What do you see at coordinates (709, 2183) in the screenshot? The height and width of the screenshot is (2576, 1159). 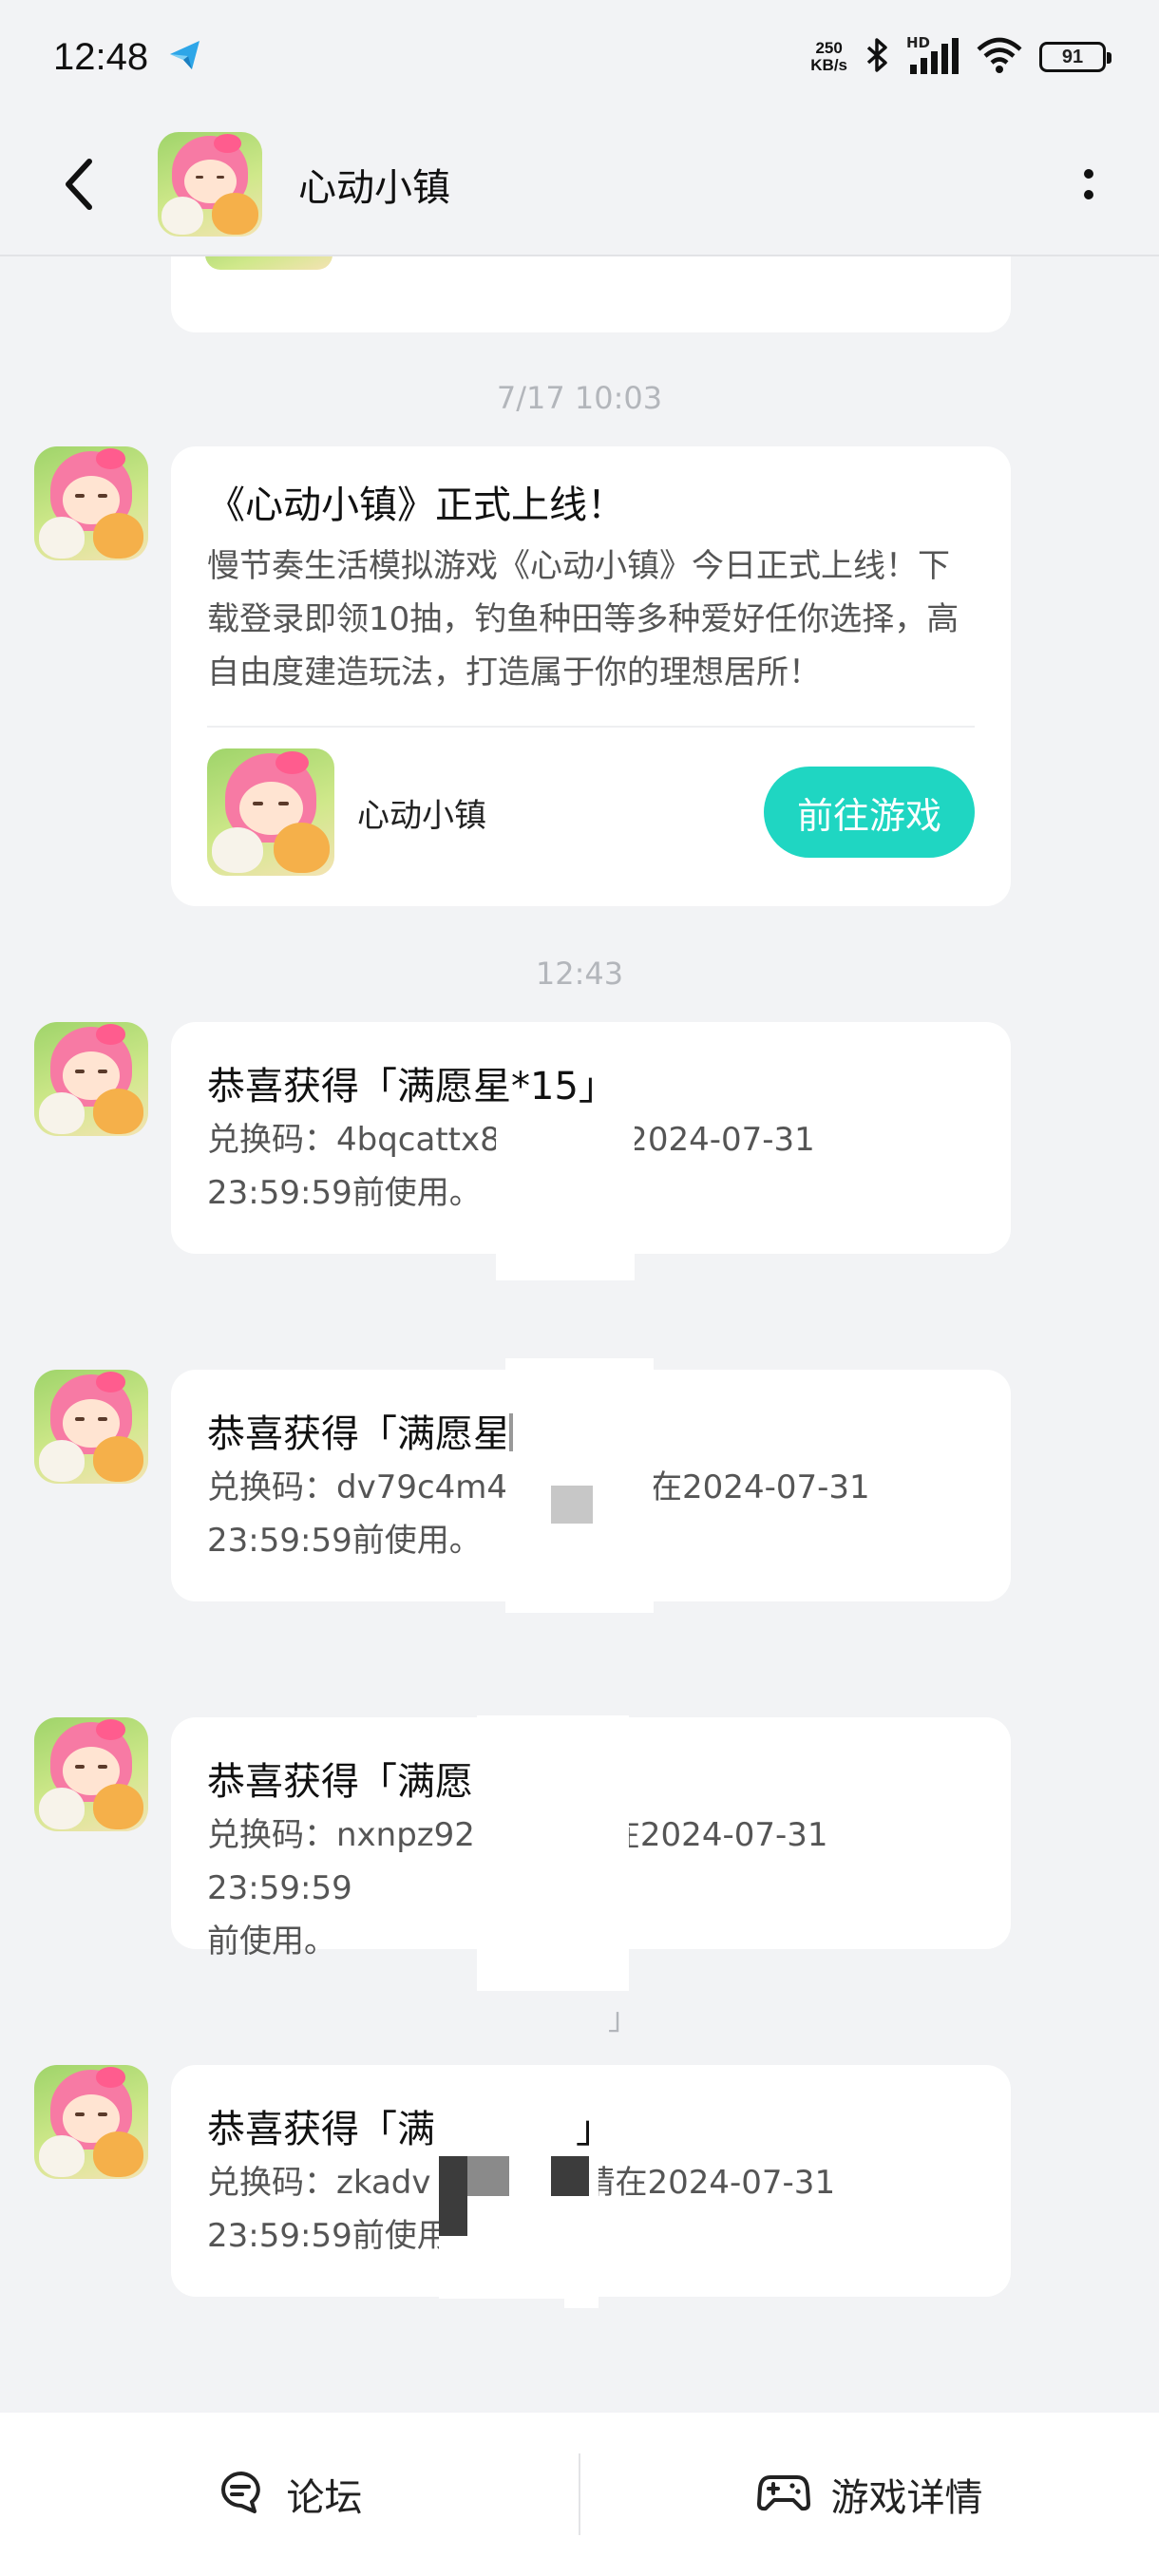 I see `expiry-text: 请在2024-07-31` at bounding box center [709, 2183].